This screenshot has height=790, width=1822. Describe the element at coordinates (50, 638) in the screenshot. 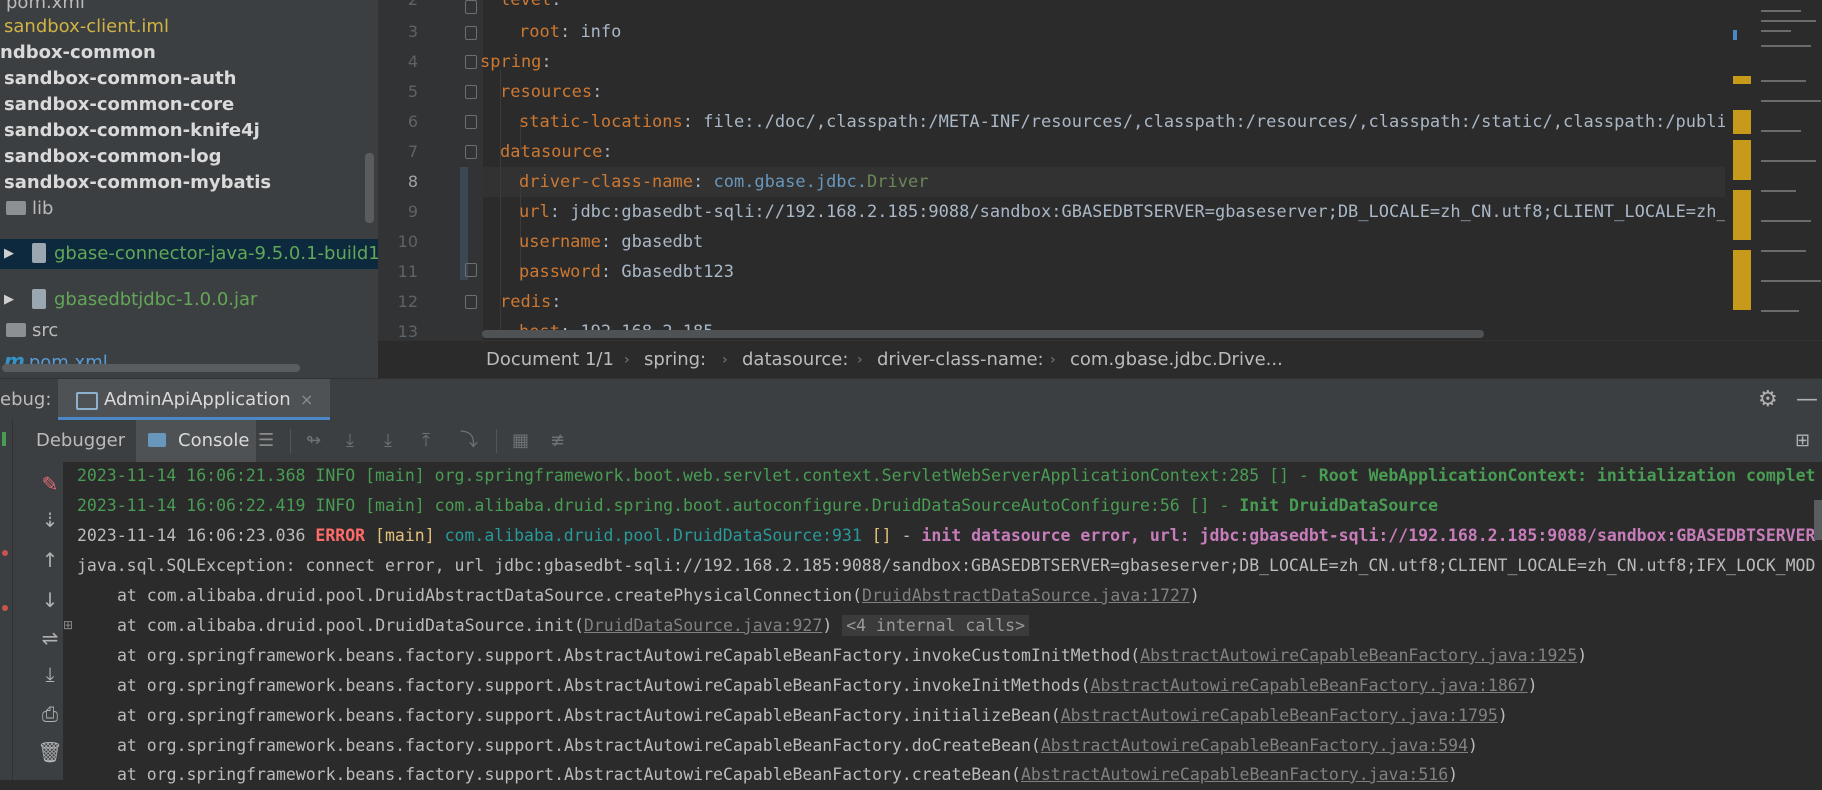

I see `soft-wrap-icon: ⇌` at that location.